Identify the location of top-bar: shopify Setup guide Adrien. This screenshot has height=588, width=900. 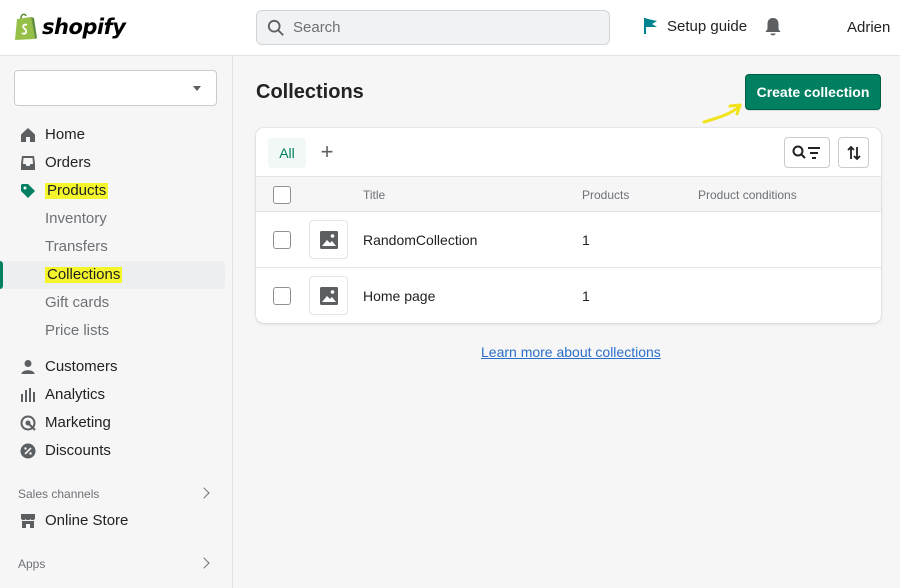
(450, 28).